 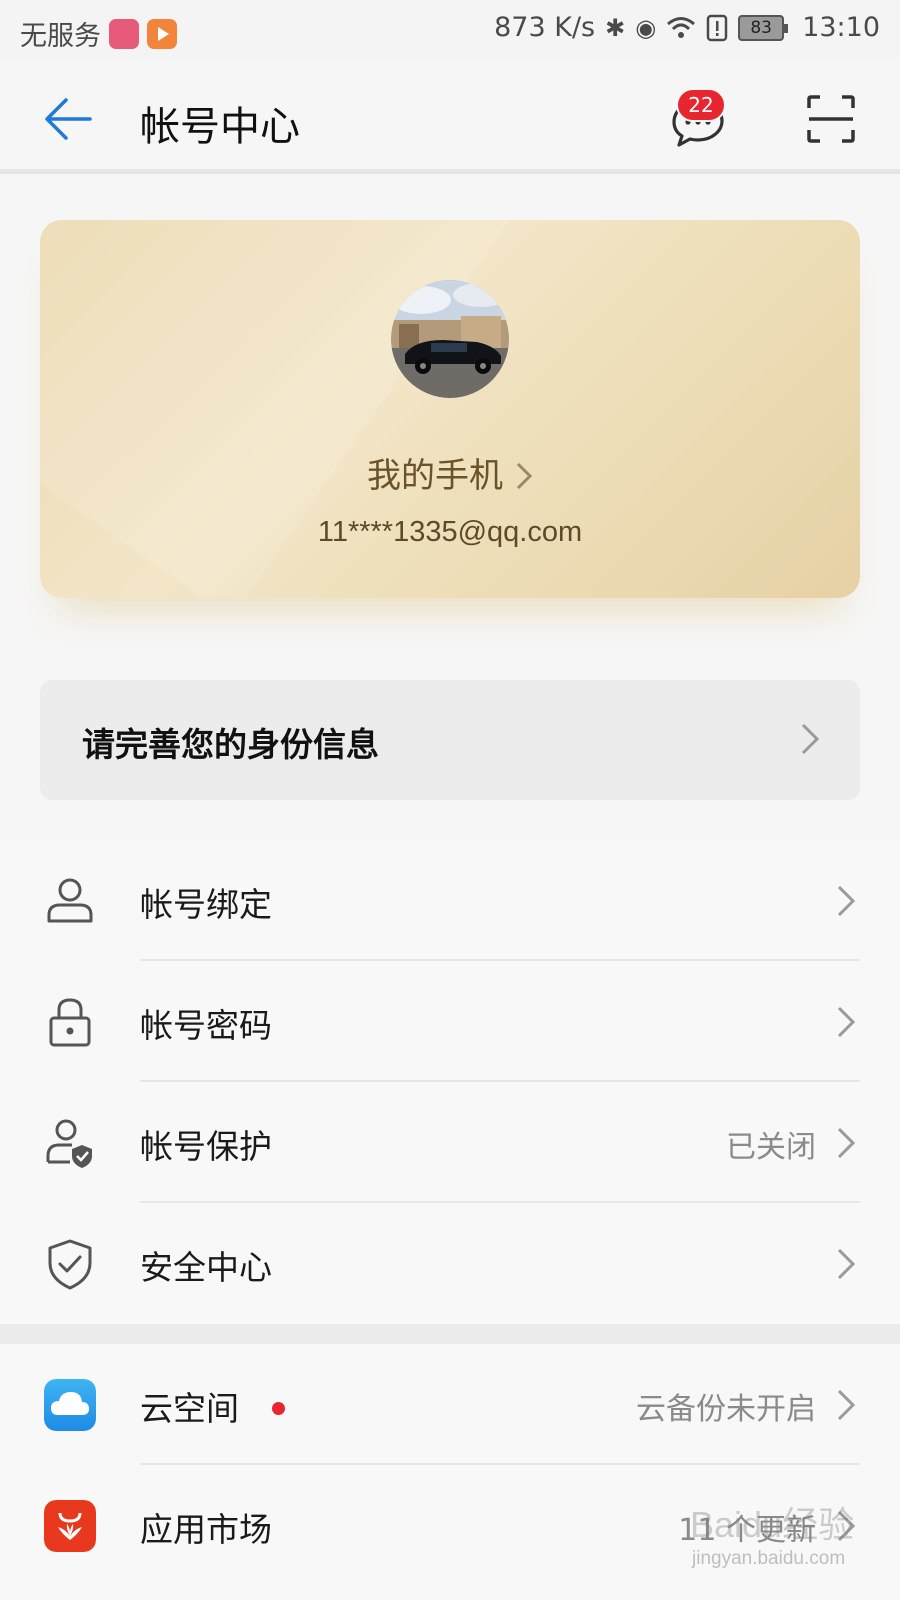 I want to click on cloud-icon, so click(x=70, y=1405).